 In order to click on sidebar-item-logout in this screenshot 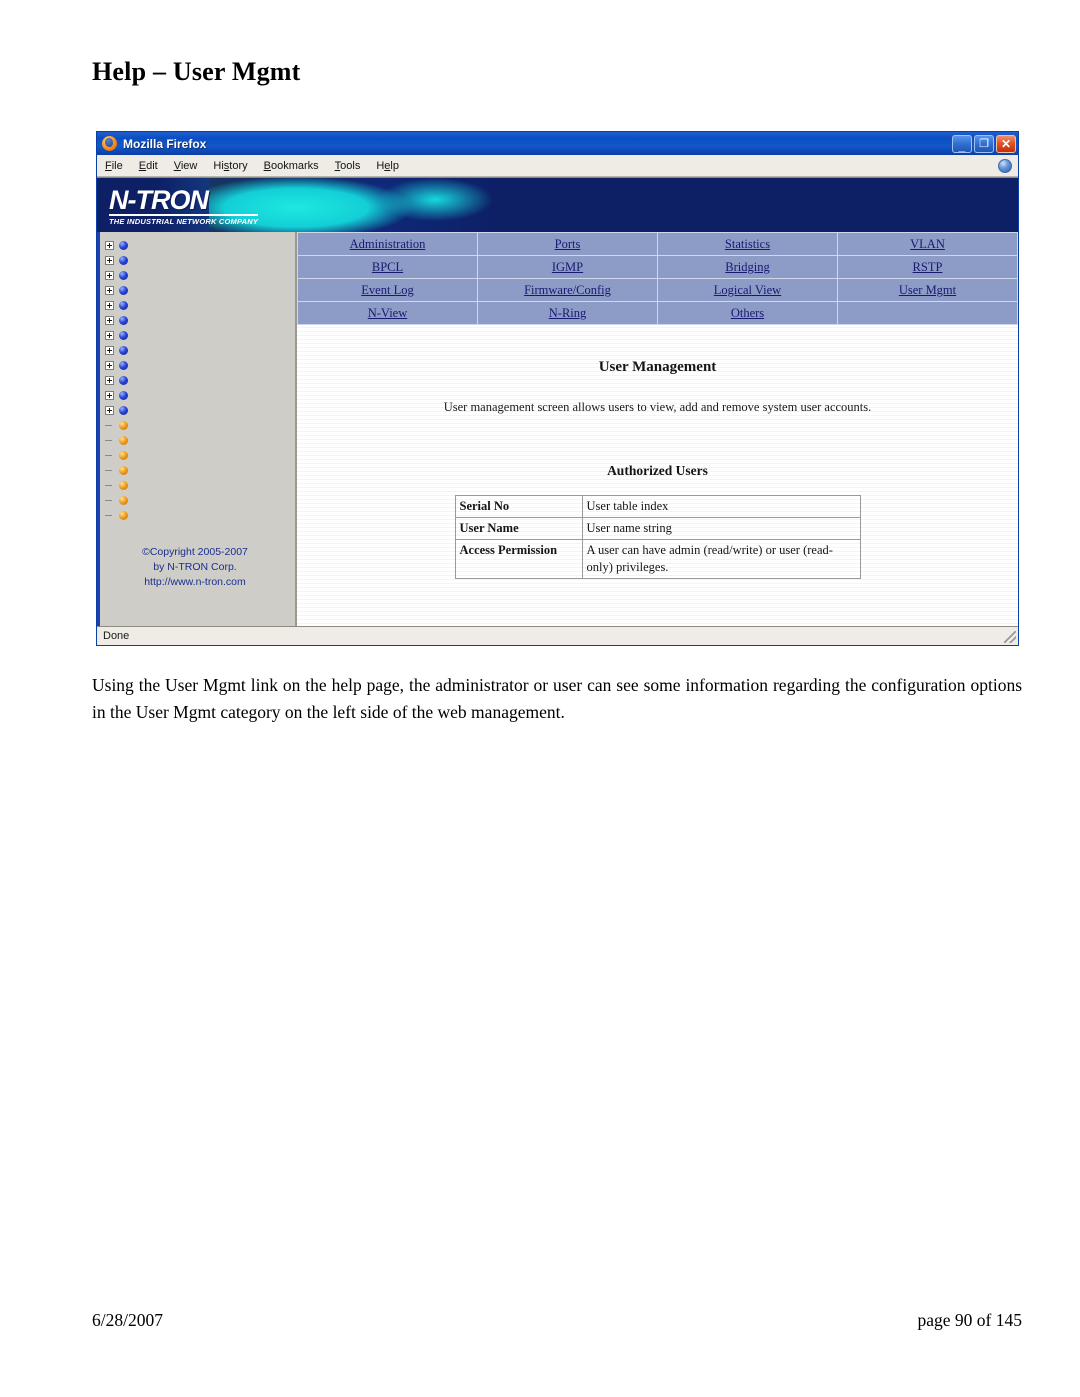, I will do `click(198, 515)`.